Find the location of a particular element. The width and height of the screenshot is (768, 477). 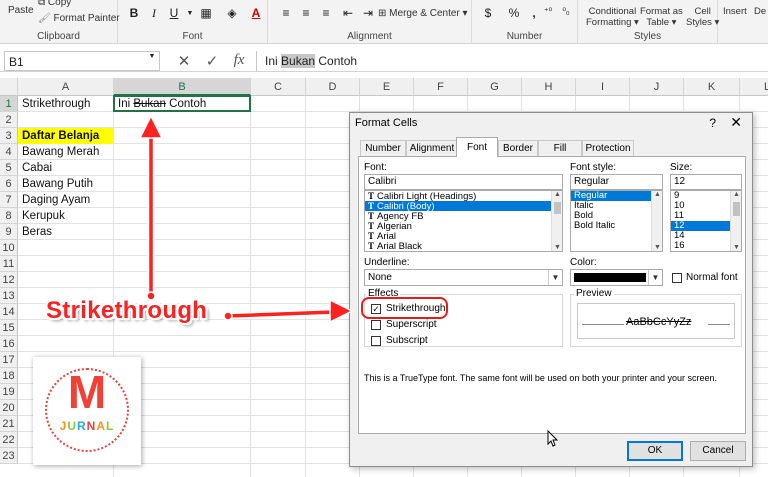

column-header-g: G is located at coordinates (495, 87).